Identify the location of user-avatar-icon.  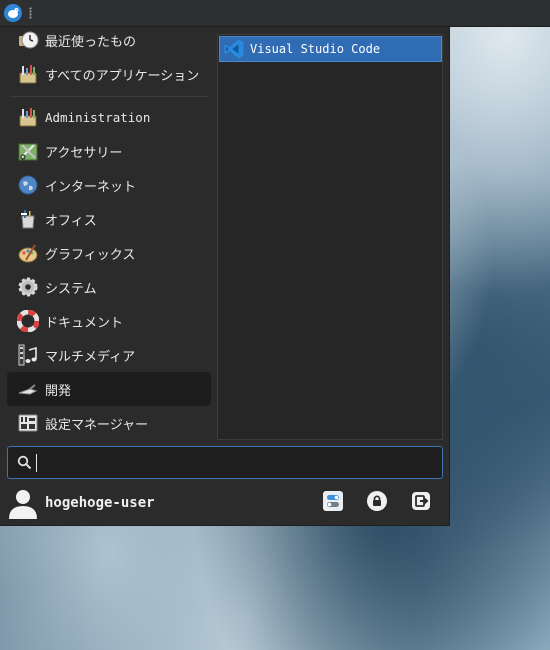
(23, 504).